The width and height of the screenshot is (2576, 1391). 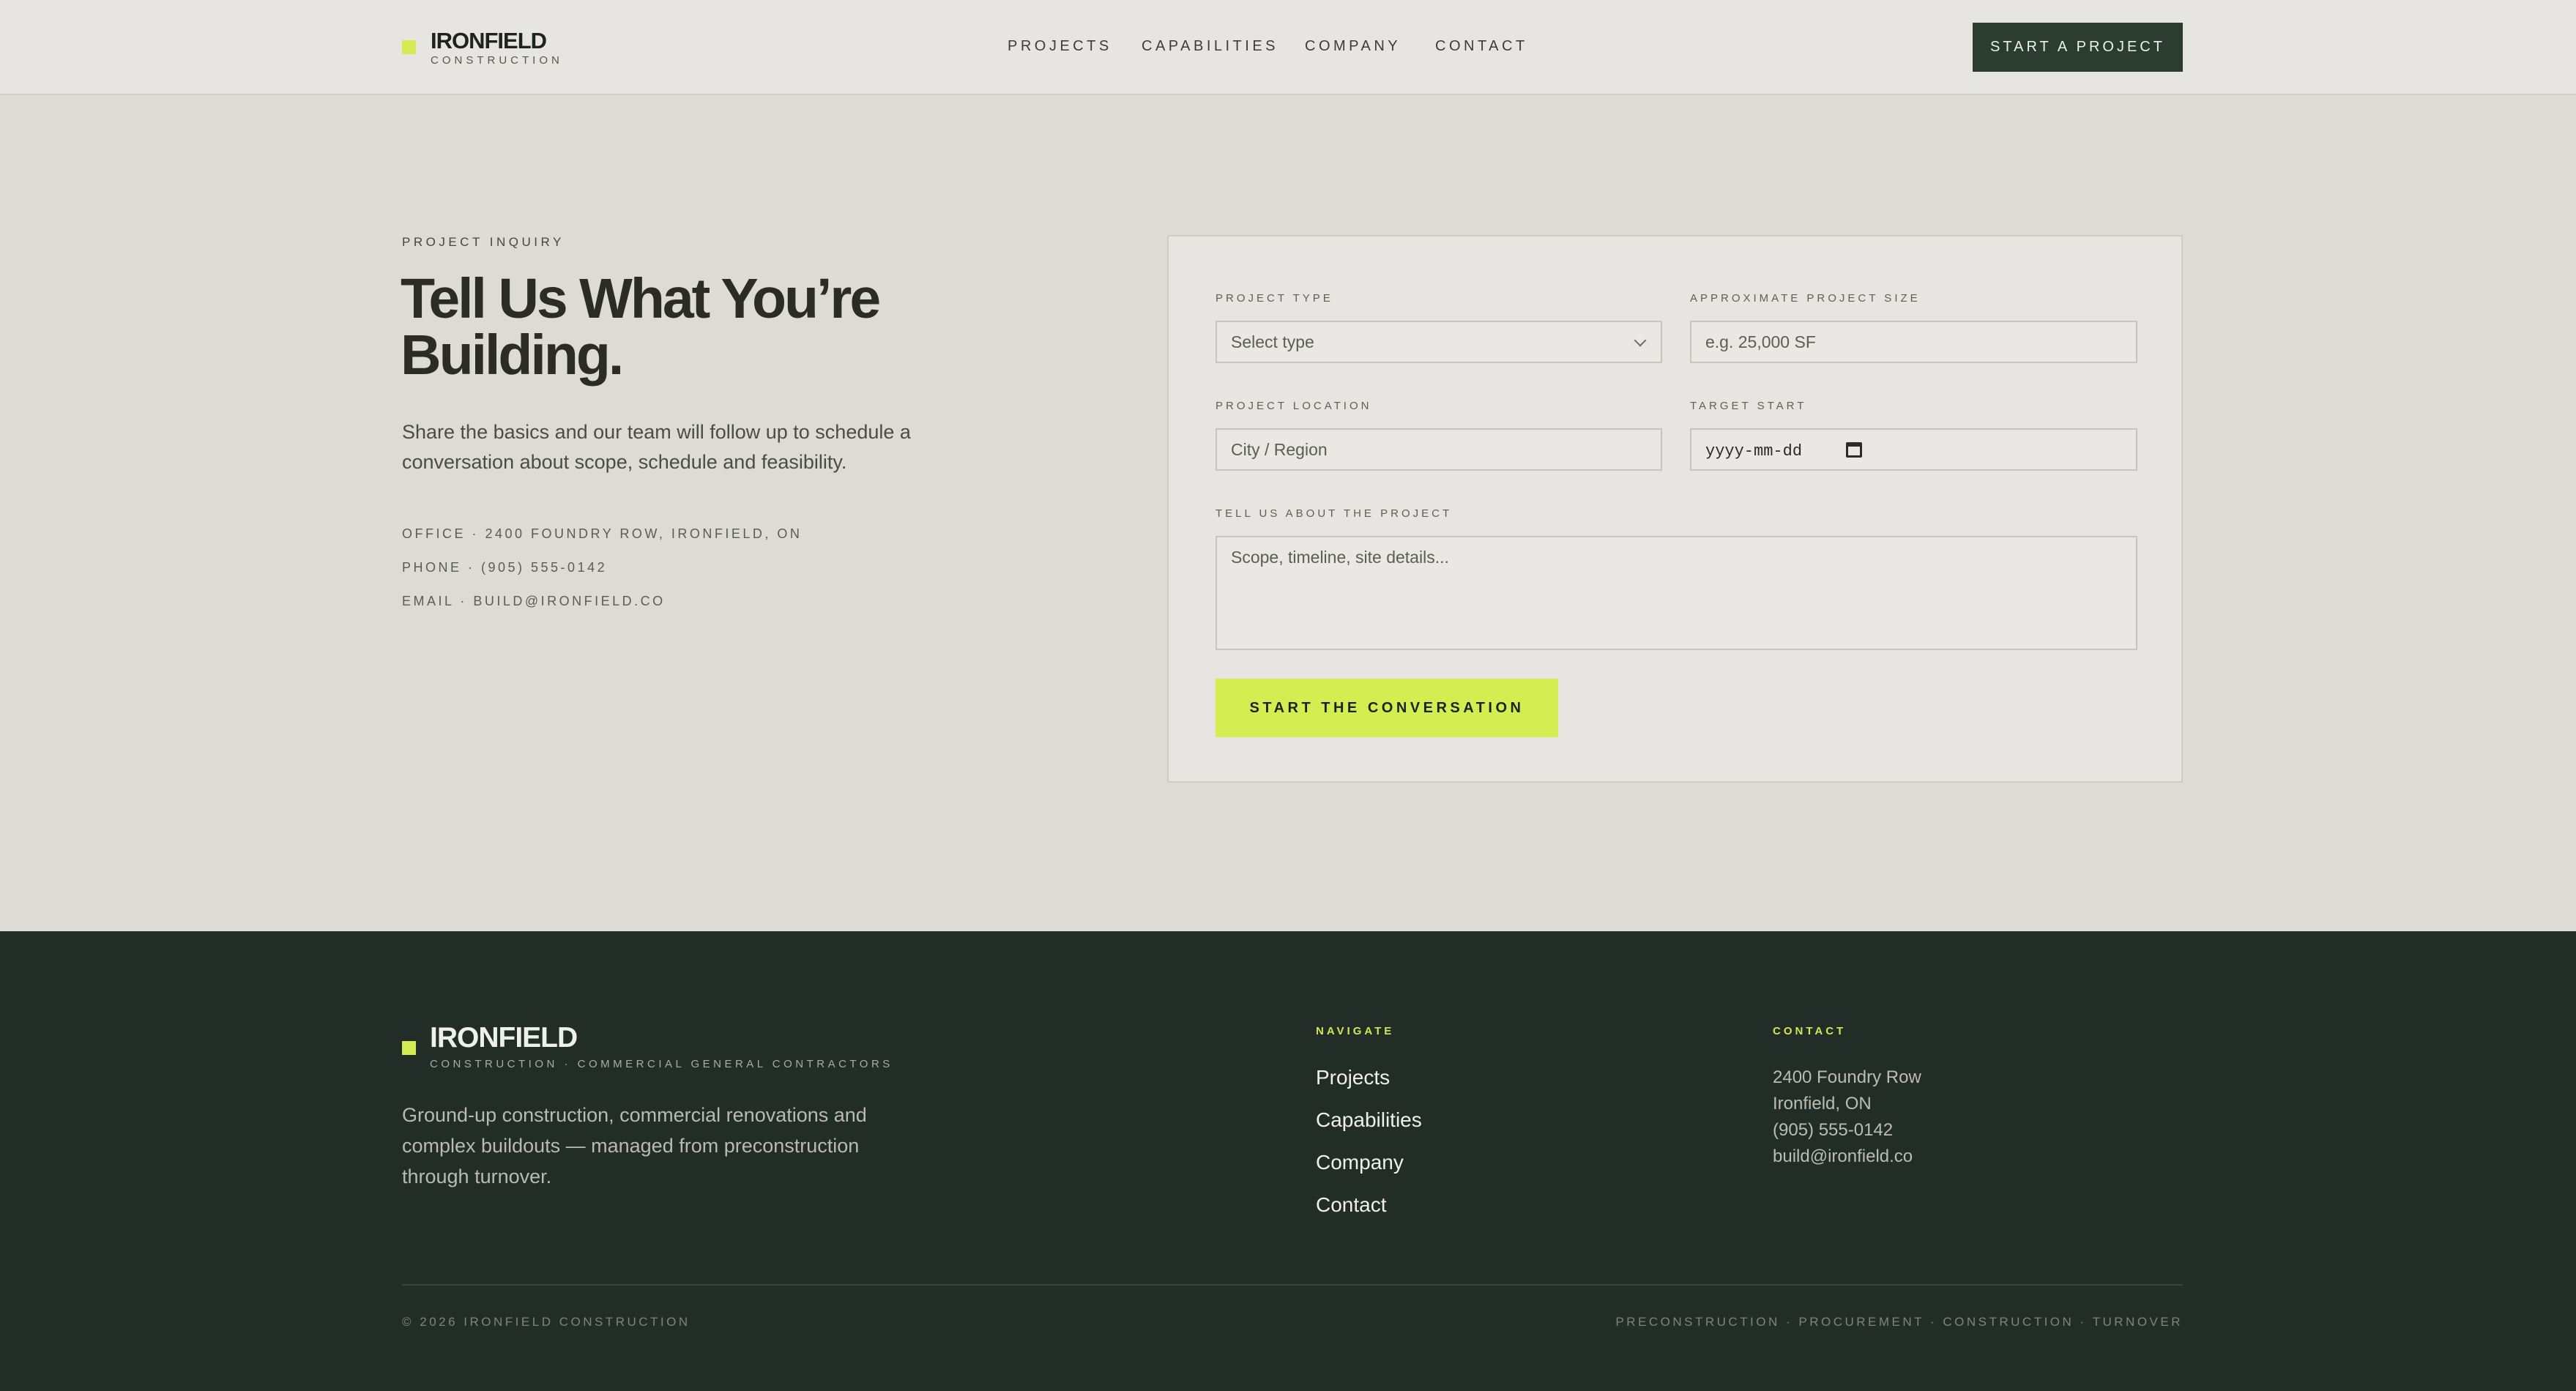 I want to click on phone-number: PHONE · (905) 555-0142, so click(x=505, y=567).